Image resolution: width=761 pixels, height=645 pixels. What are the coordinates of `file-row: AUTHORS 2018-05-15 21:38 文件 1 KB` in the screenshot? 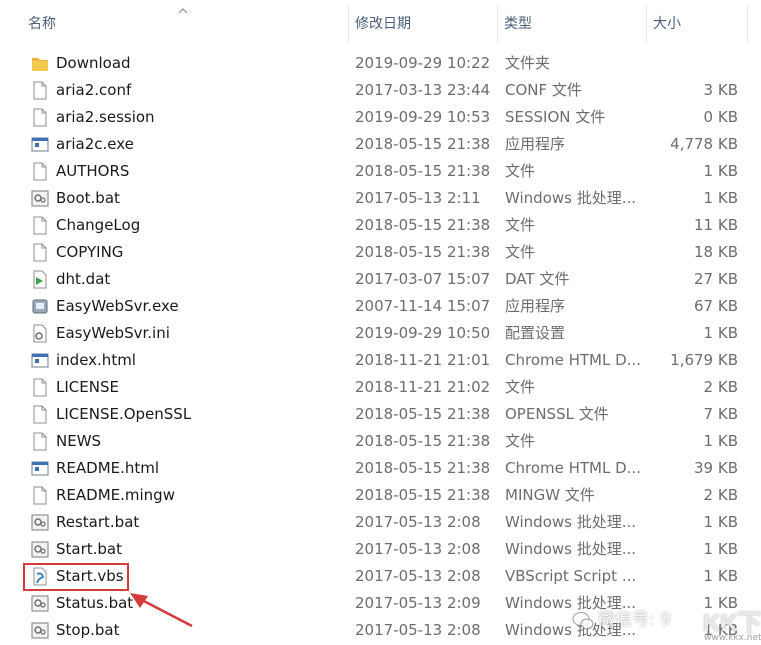 It's located at (380, 171).